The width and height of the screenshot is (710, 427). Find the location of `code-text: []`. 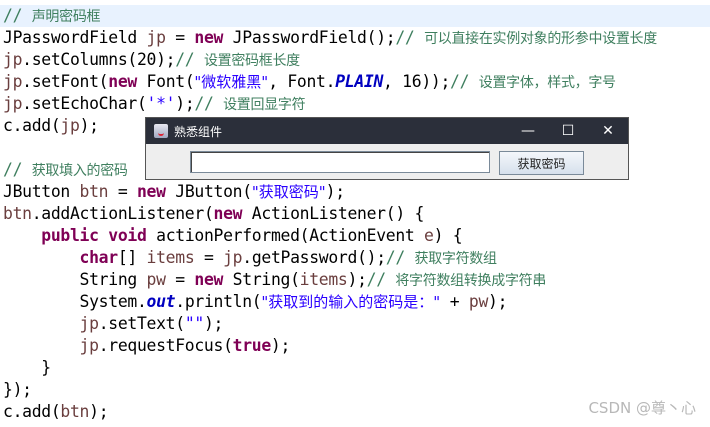

code-text: [] is located at coordinates (132, 257).